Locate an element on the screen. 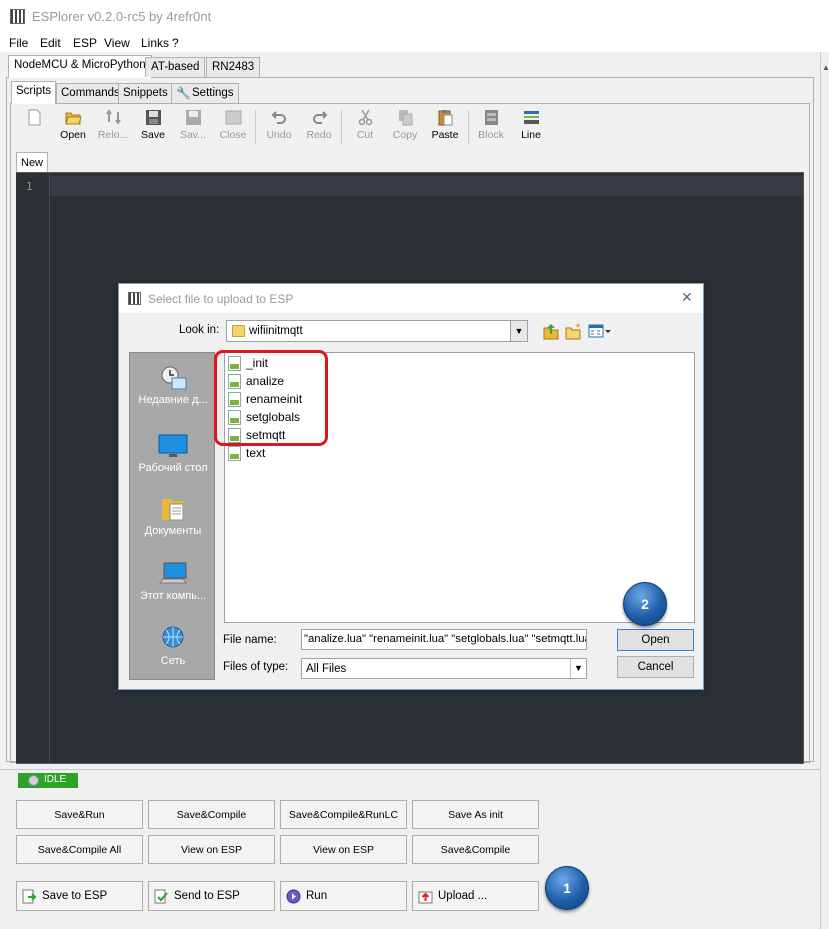  line-number: 1 is located at coordinates (29, 186).